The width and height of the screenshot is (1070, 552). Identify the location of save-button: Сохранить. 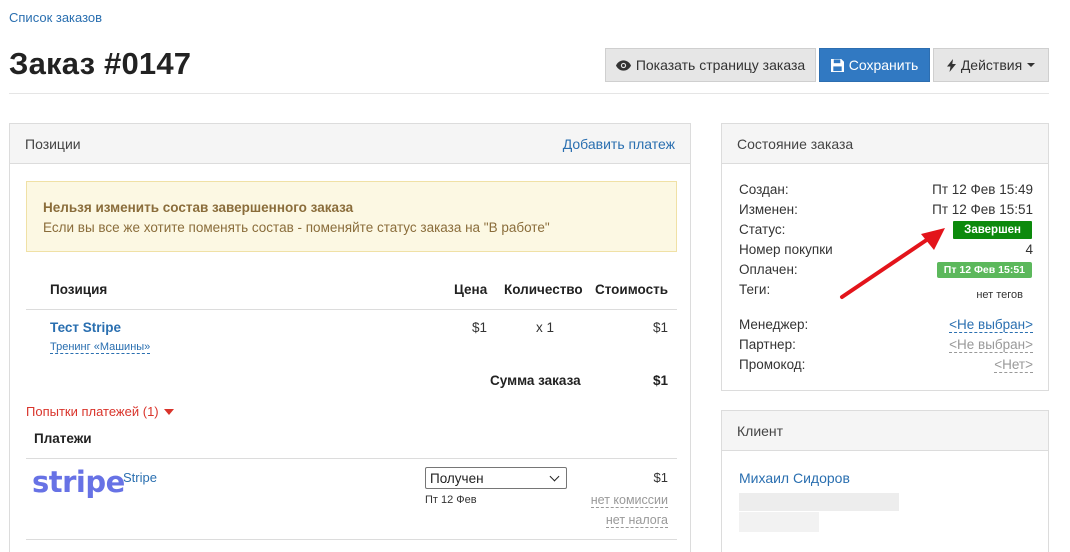
(874, 65).